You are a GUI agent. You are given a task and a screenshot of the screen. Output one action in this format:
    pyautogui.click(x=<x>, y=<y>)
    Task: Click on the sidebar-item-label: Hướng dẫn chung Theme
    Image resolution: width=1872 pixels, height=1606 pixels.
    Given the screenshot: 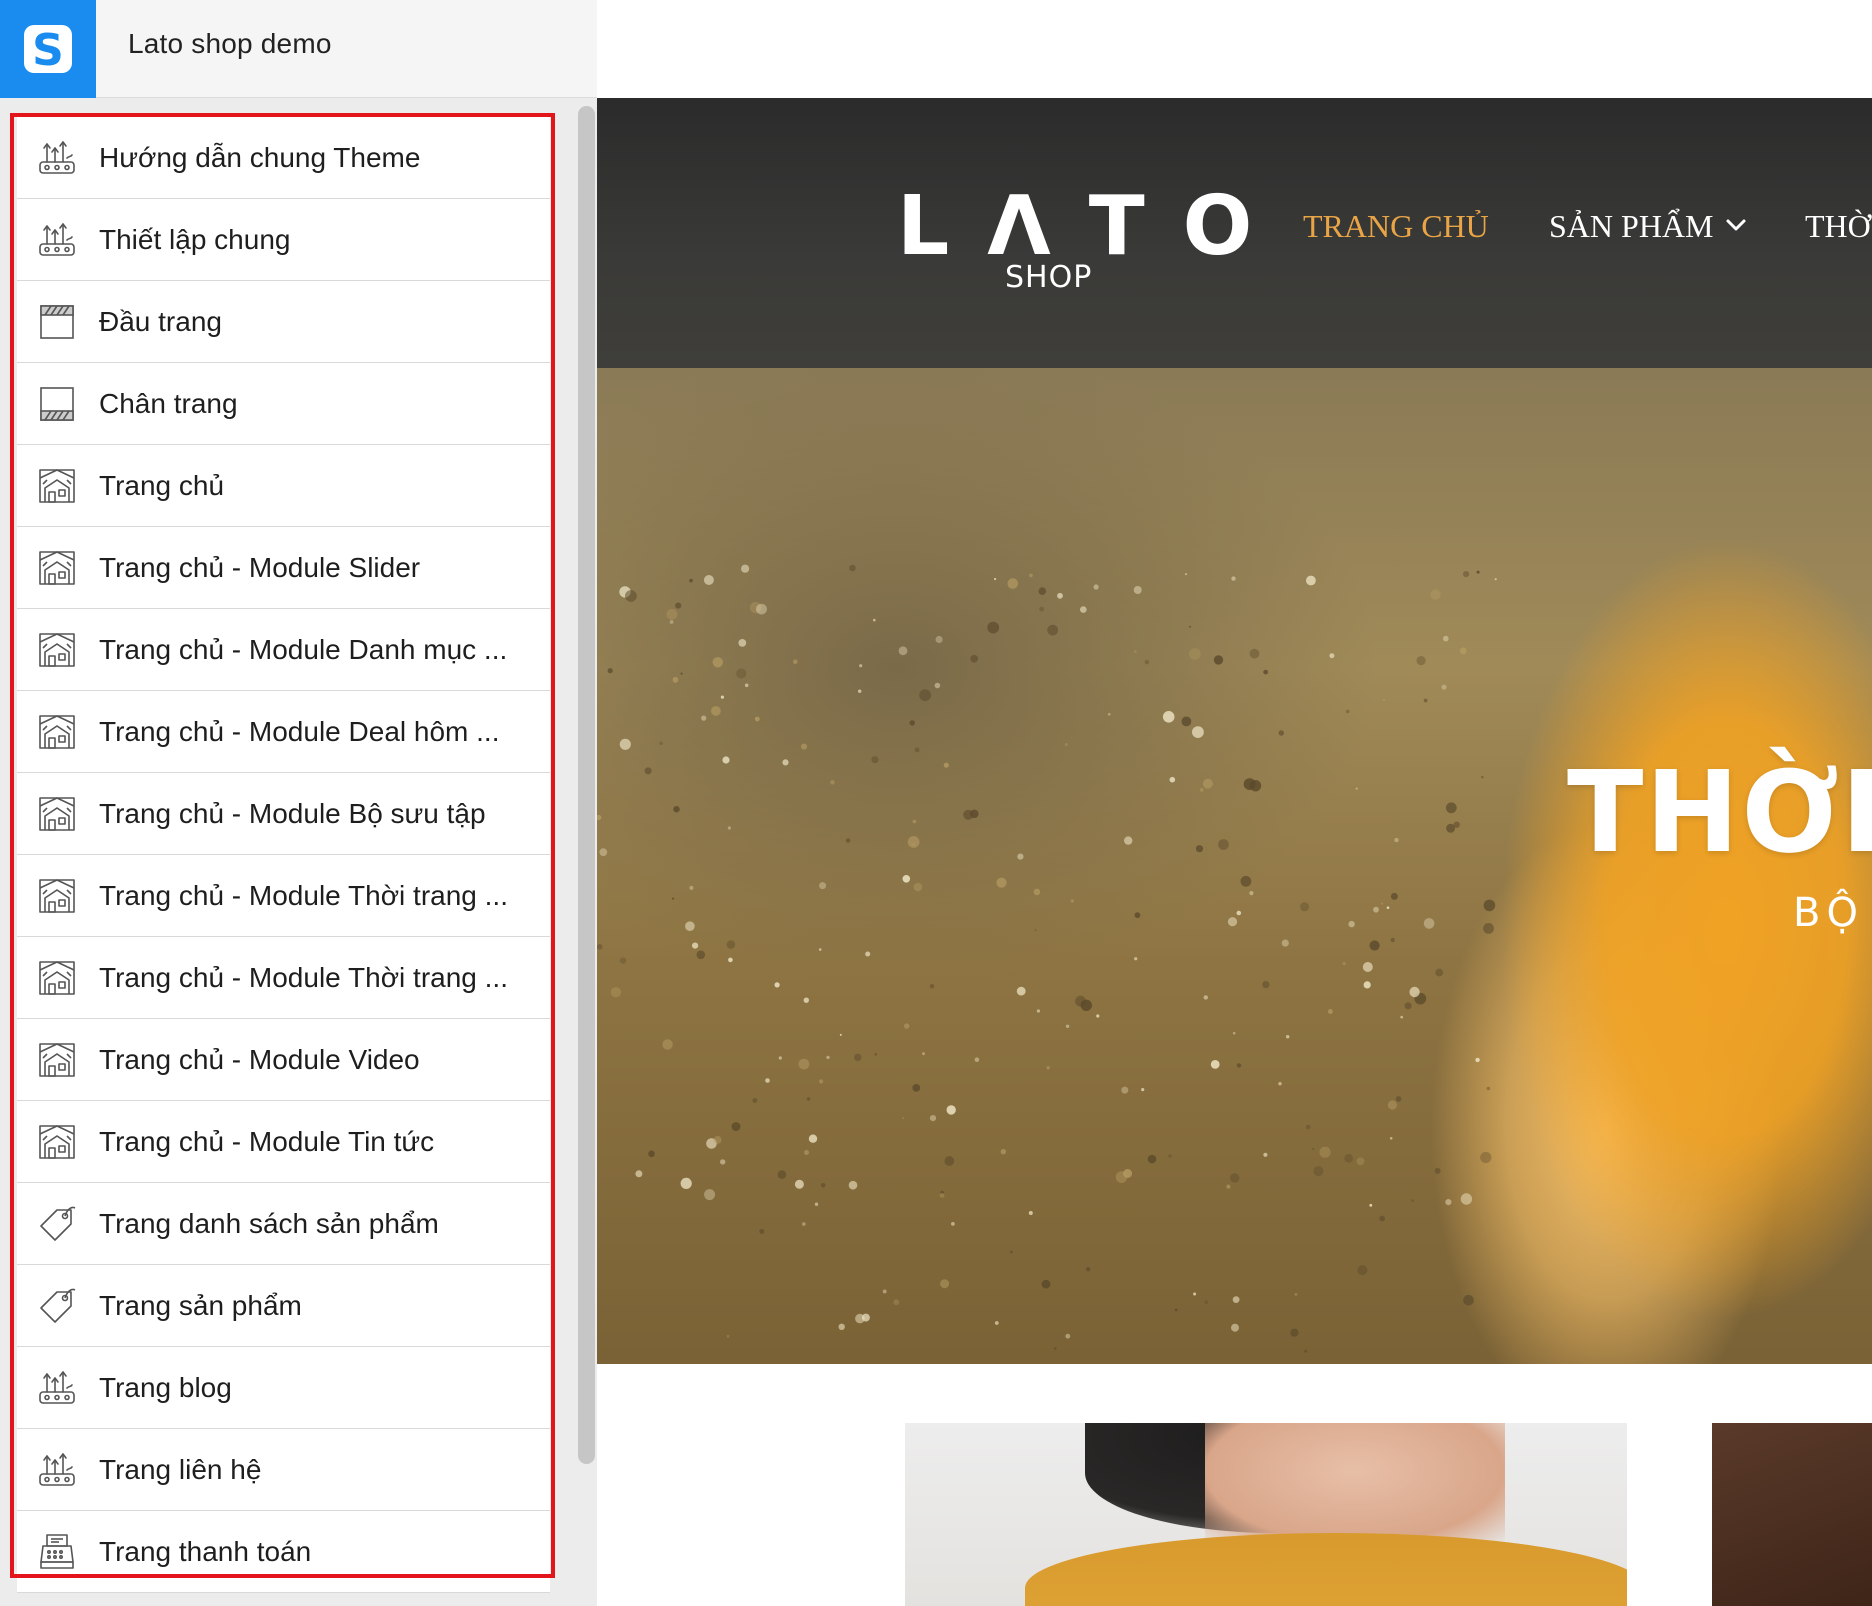 What is the action you would take?
    pyautogui.click(x=260, y=157)
    